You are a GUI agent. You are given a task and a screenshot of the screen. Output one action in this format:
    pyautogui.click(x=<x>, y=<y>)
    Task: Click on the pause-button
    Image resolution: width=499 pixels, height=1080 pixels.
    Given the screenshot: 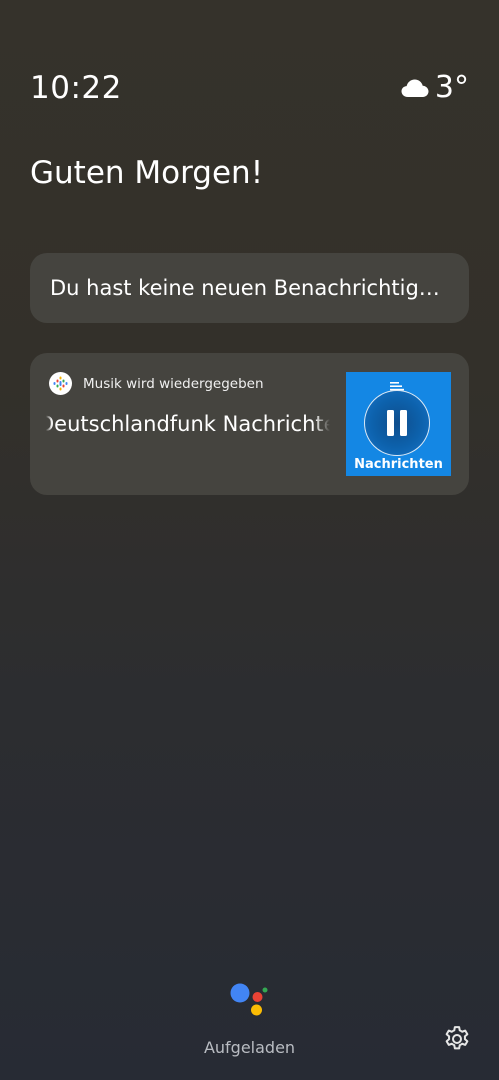 What is the action you would take?
    pyautogui.click(x=397, y=423)
    